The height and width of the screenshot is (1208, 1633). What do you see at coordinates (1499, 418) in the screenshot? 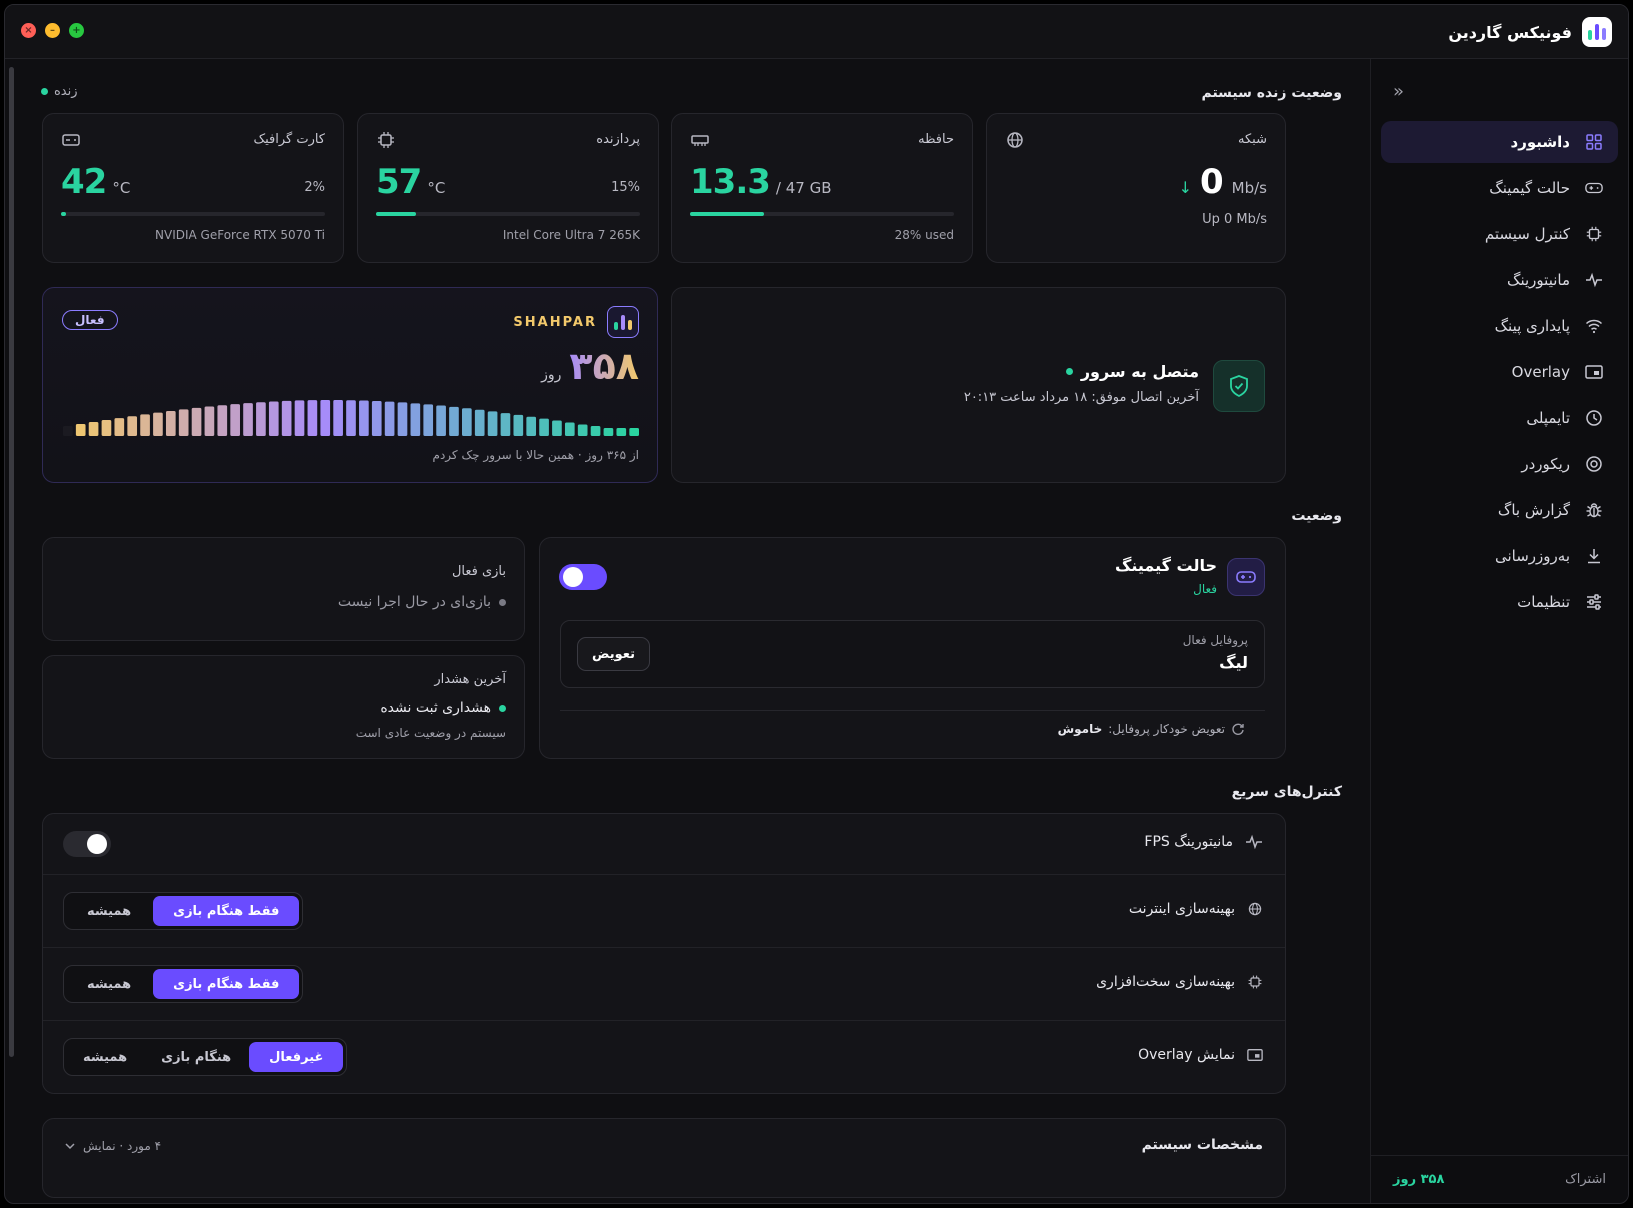
I see `sidebar-item-clock: تایمپلی` at bounding box center [1499, 418].